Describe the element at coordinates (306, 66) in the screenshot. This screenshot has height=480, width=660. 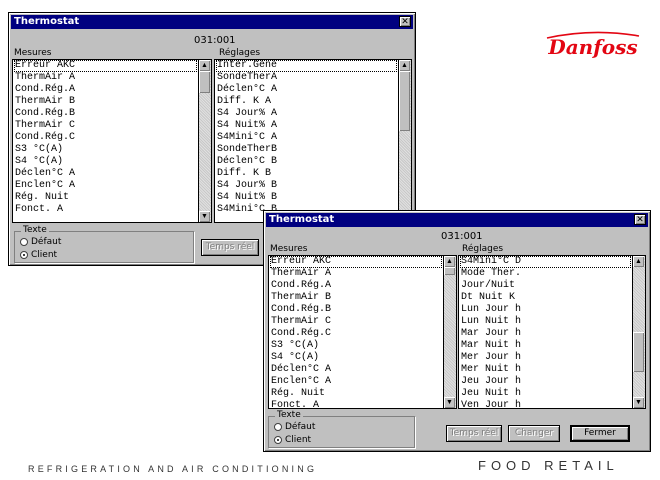
I see `list-item: Inter.Géné` at that location.